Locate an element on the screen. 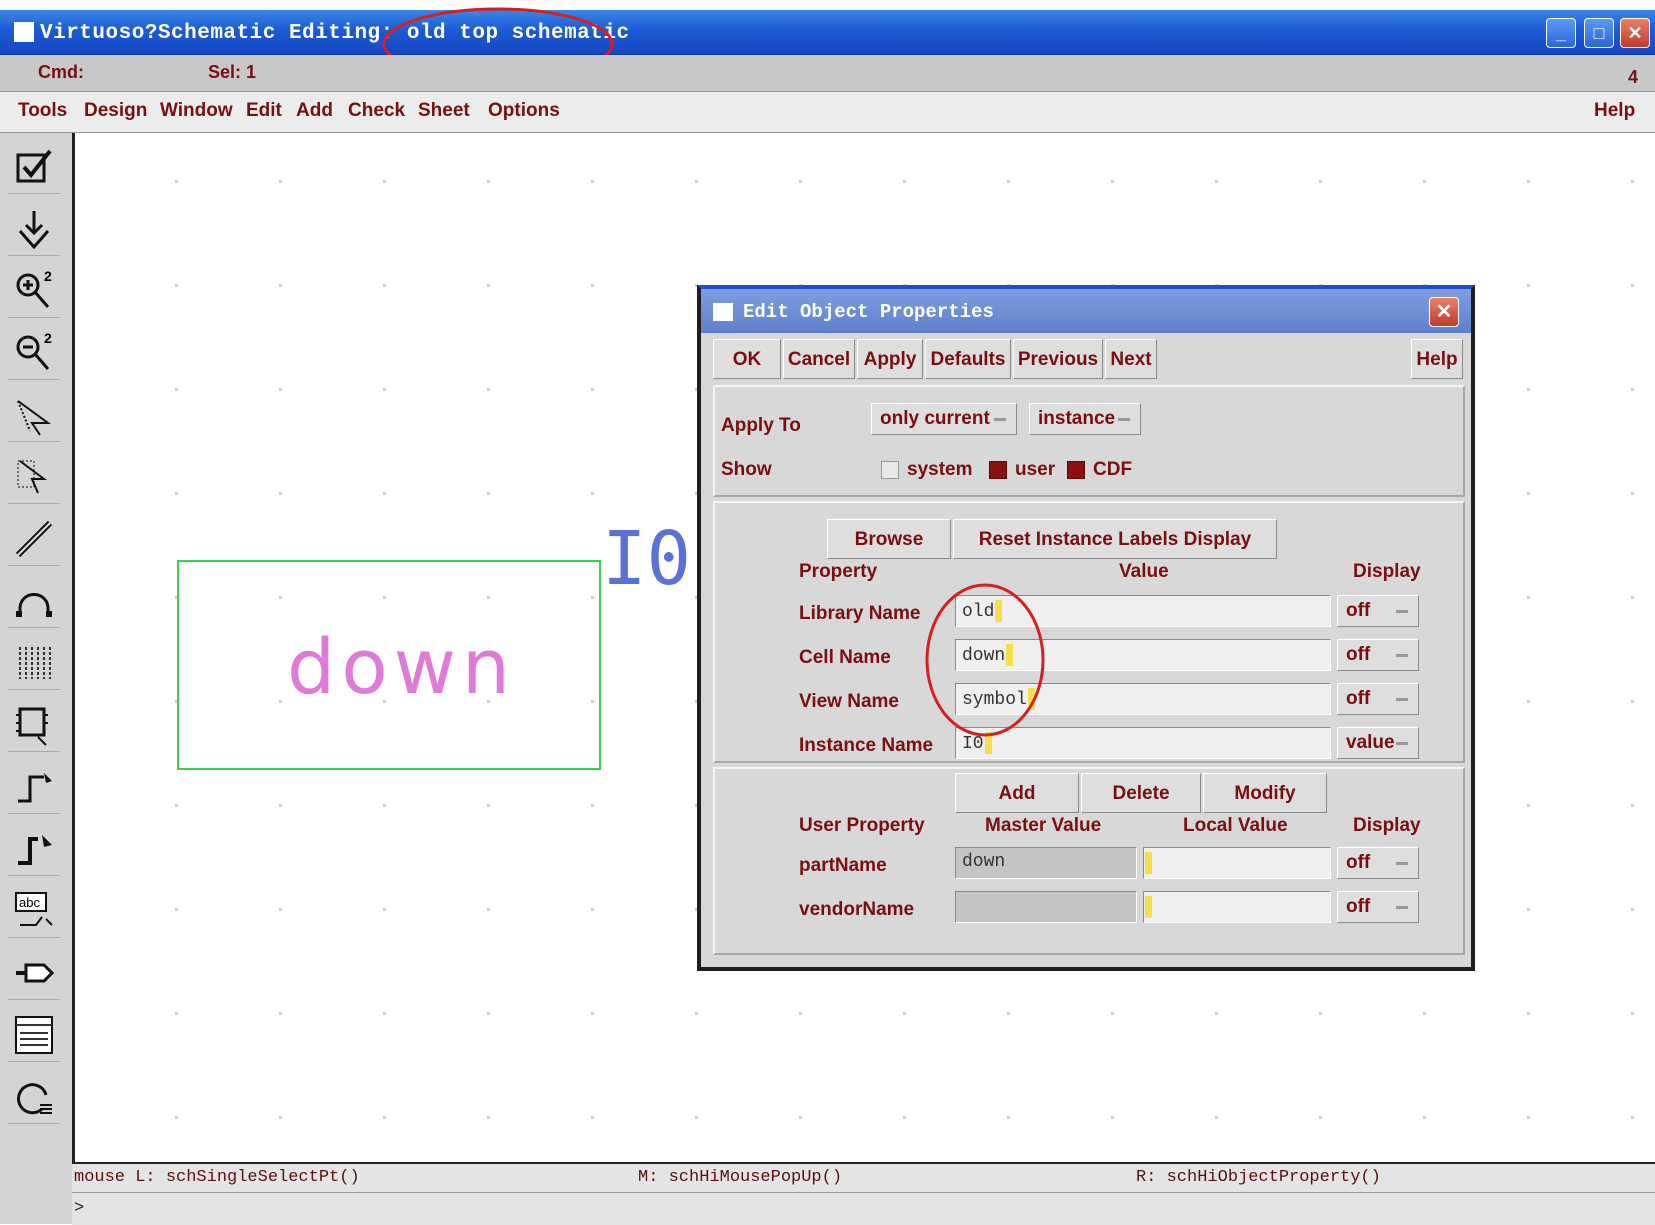 The width and height of the screenshot is (1655, 1225). menu-window: Window is located at coordinates (196, 111).